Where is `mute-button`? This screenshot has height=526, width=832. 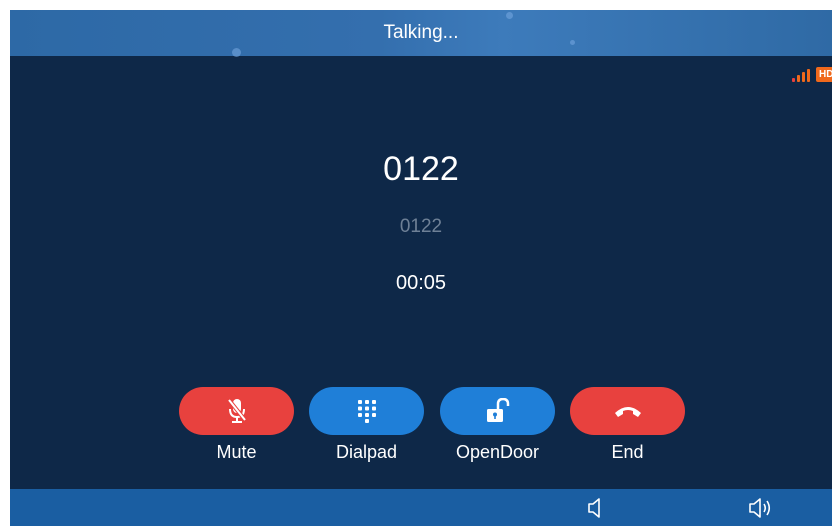
mute-button is located at coordinates (236, 411).